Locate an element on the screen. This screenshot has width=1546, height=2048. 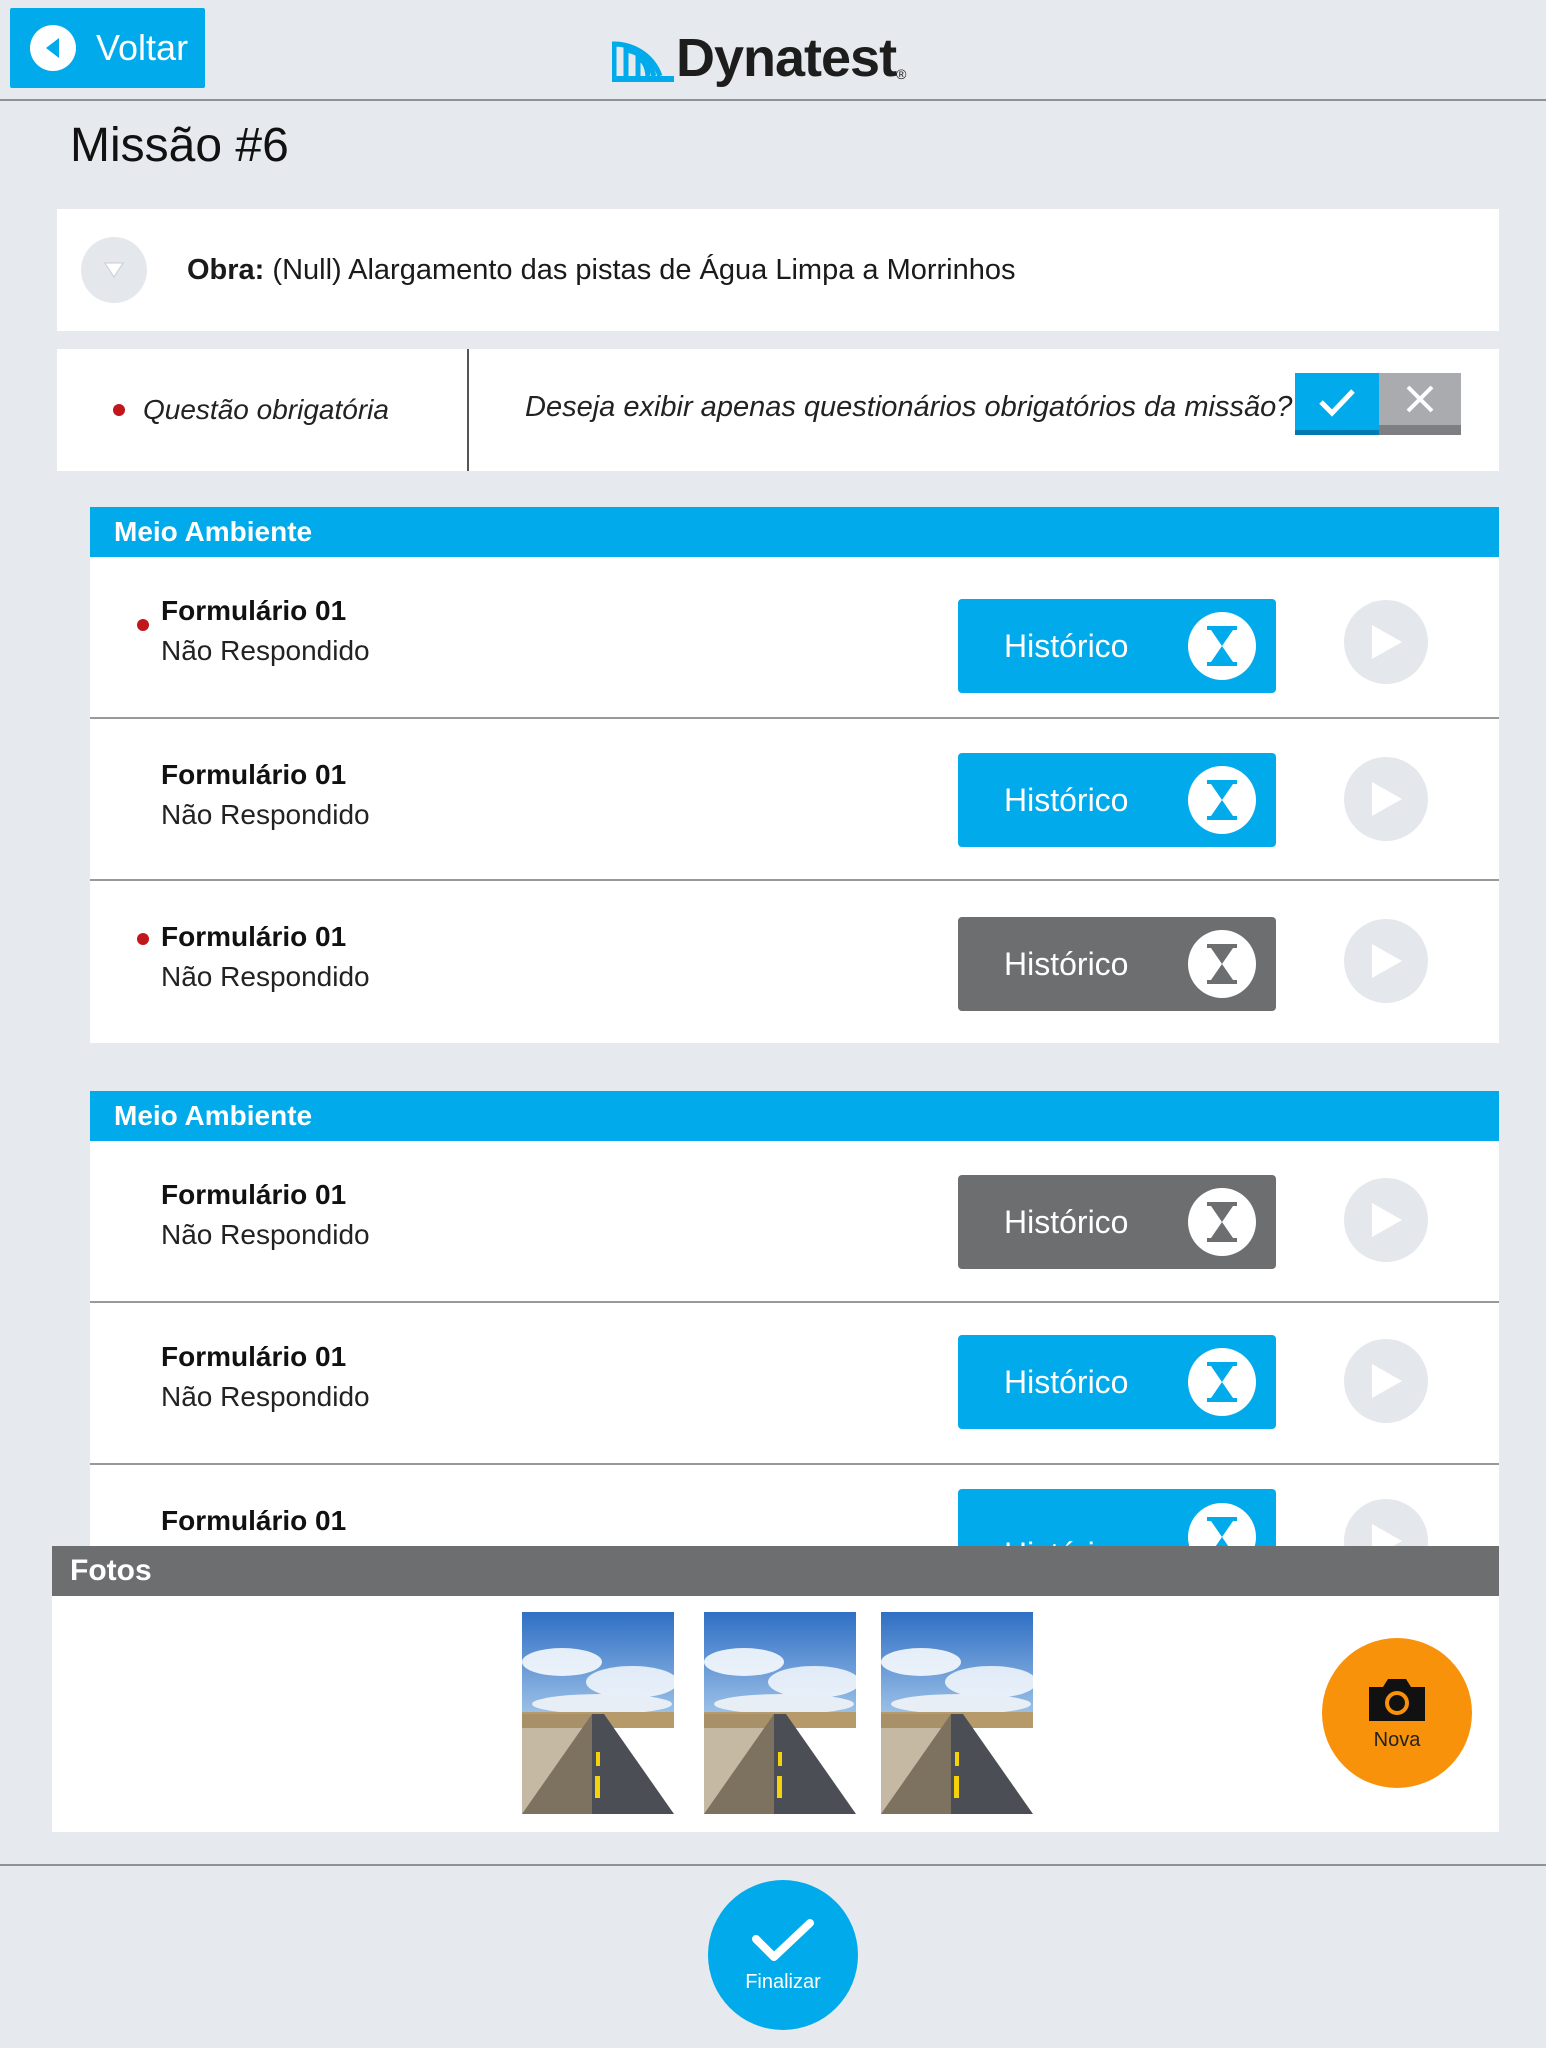
mandatory-legend: Questão obrigatória is located at coordinates (263, 410).